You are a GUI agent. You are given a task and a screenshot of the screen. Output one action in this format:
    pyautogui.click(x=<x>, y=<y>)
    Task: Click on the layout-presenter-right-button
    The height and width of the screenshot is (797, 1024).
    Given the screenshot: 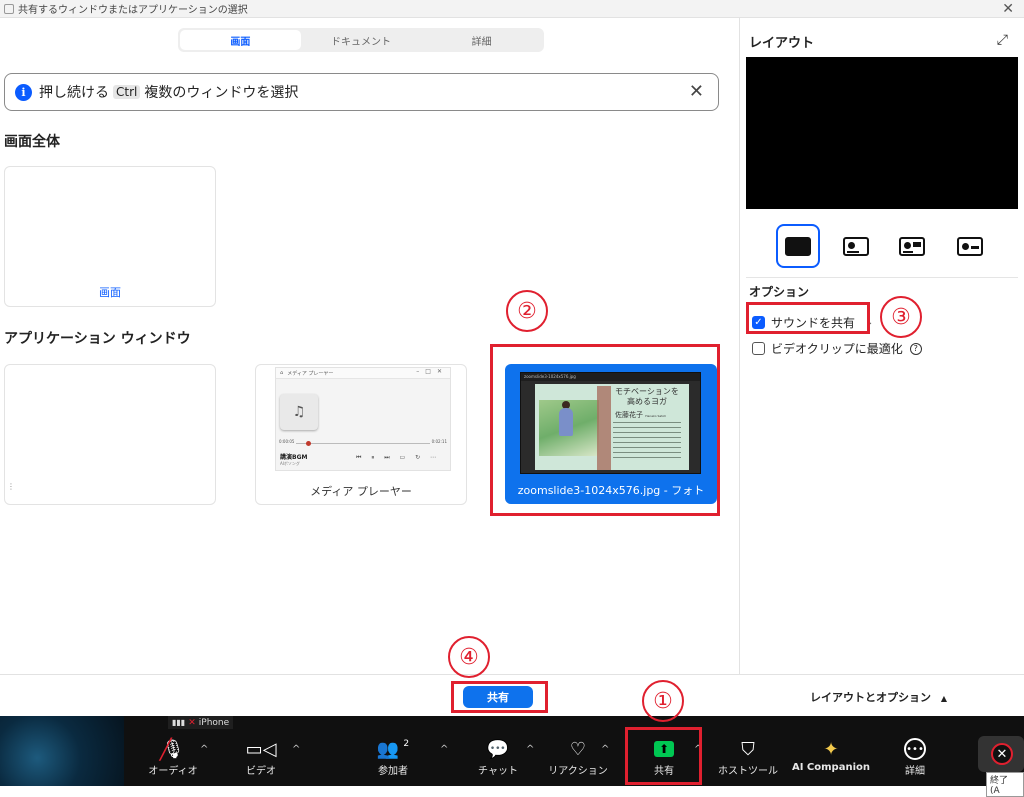 What is the action you would take?
    pyautogui.click(x=912, y=246)
    